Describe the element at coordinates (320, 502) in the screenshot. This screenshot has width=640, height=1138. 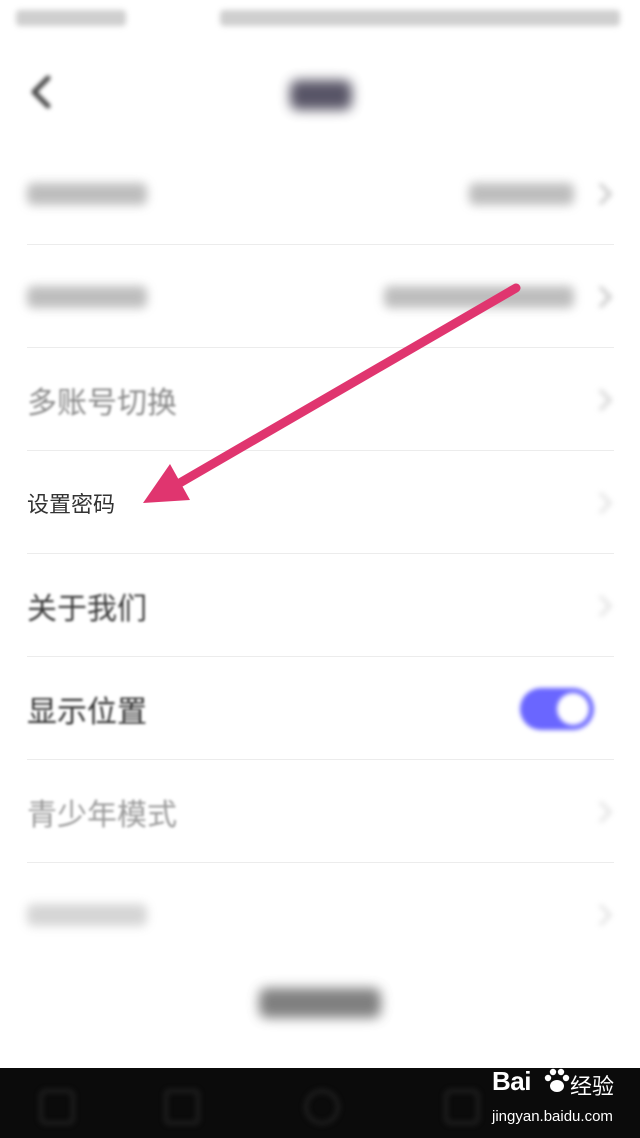
I see `settings-row-set-password: 设置密码` at that location.